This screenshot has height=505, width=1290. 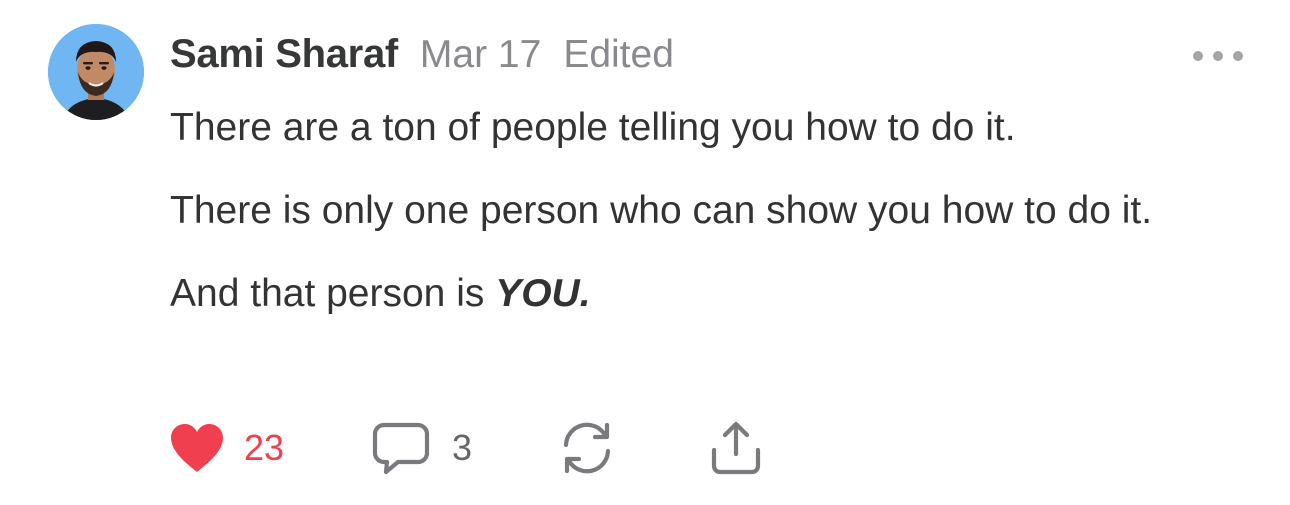 What do you see at coordinates (462, 447) in the screenshot?
I see `comment-count: 3` at bounding box center [462, 447].